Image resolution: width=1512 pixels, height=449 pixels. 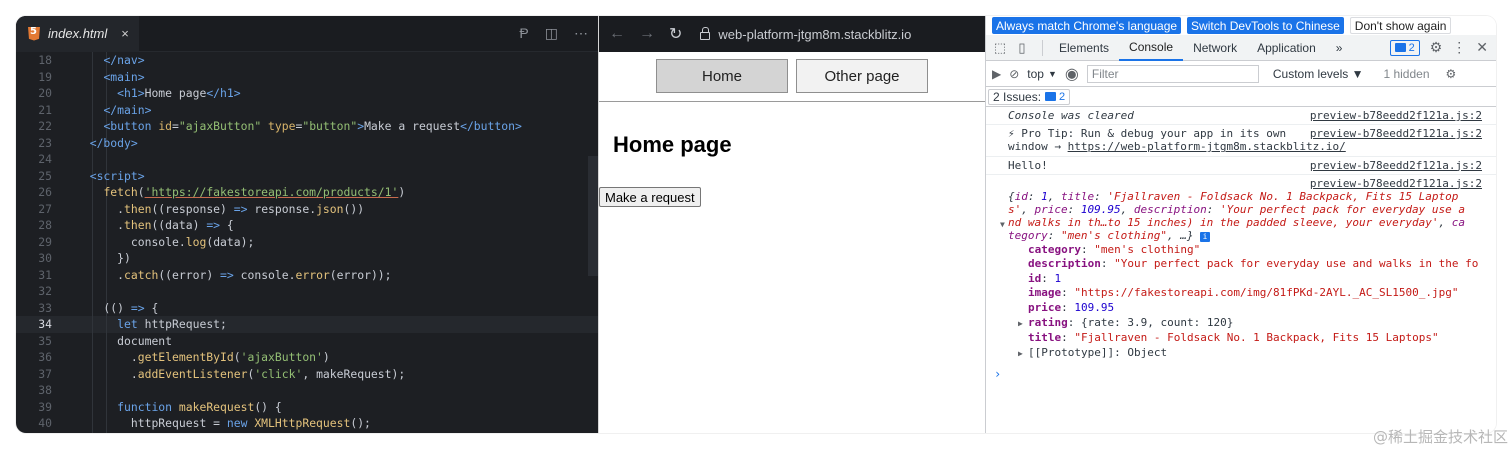 I want to click on switch-language-button: Switch DevTools to Chinese, so click(x=1265, y=25).